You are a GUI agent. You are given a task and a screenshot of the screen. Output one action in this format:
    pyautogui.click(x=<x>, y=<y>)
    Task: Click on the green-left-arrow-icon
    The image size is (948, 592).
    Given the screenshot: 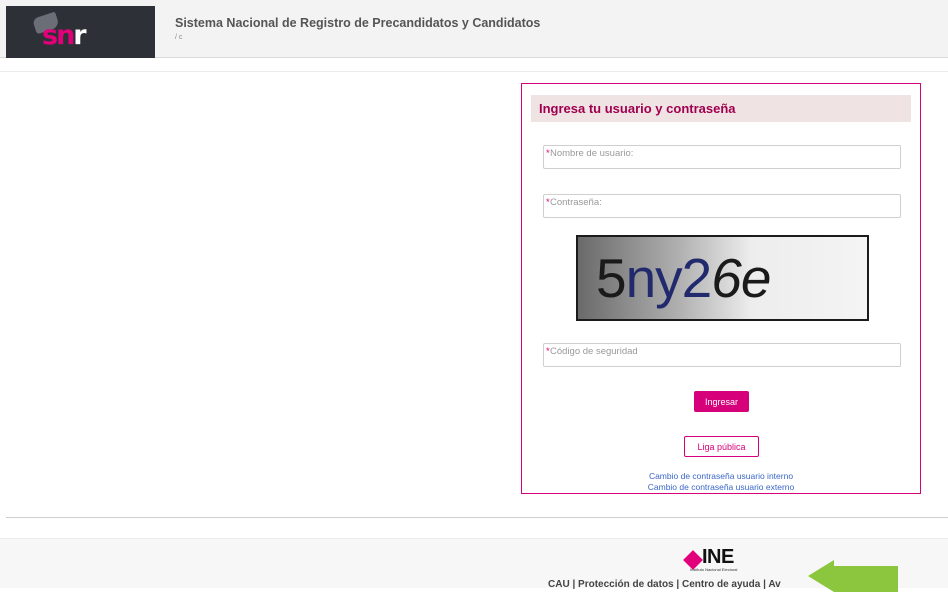 What is the action you would take?
    pyautogui.click(x=853, y=576)
    